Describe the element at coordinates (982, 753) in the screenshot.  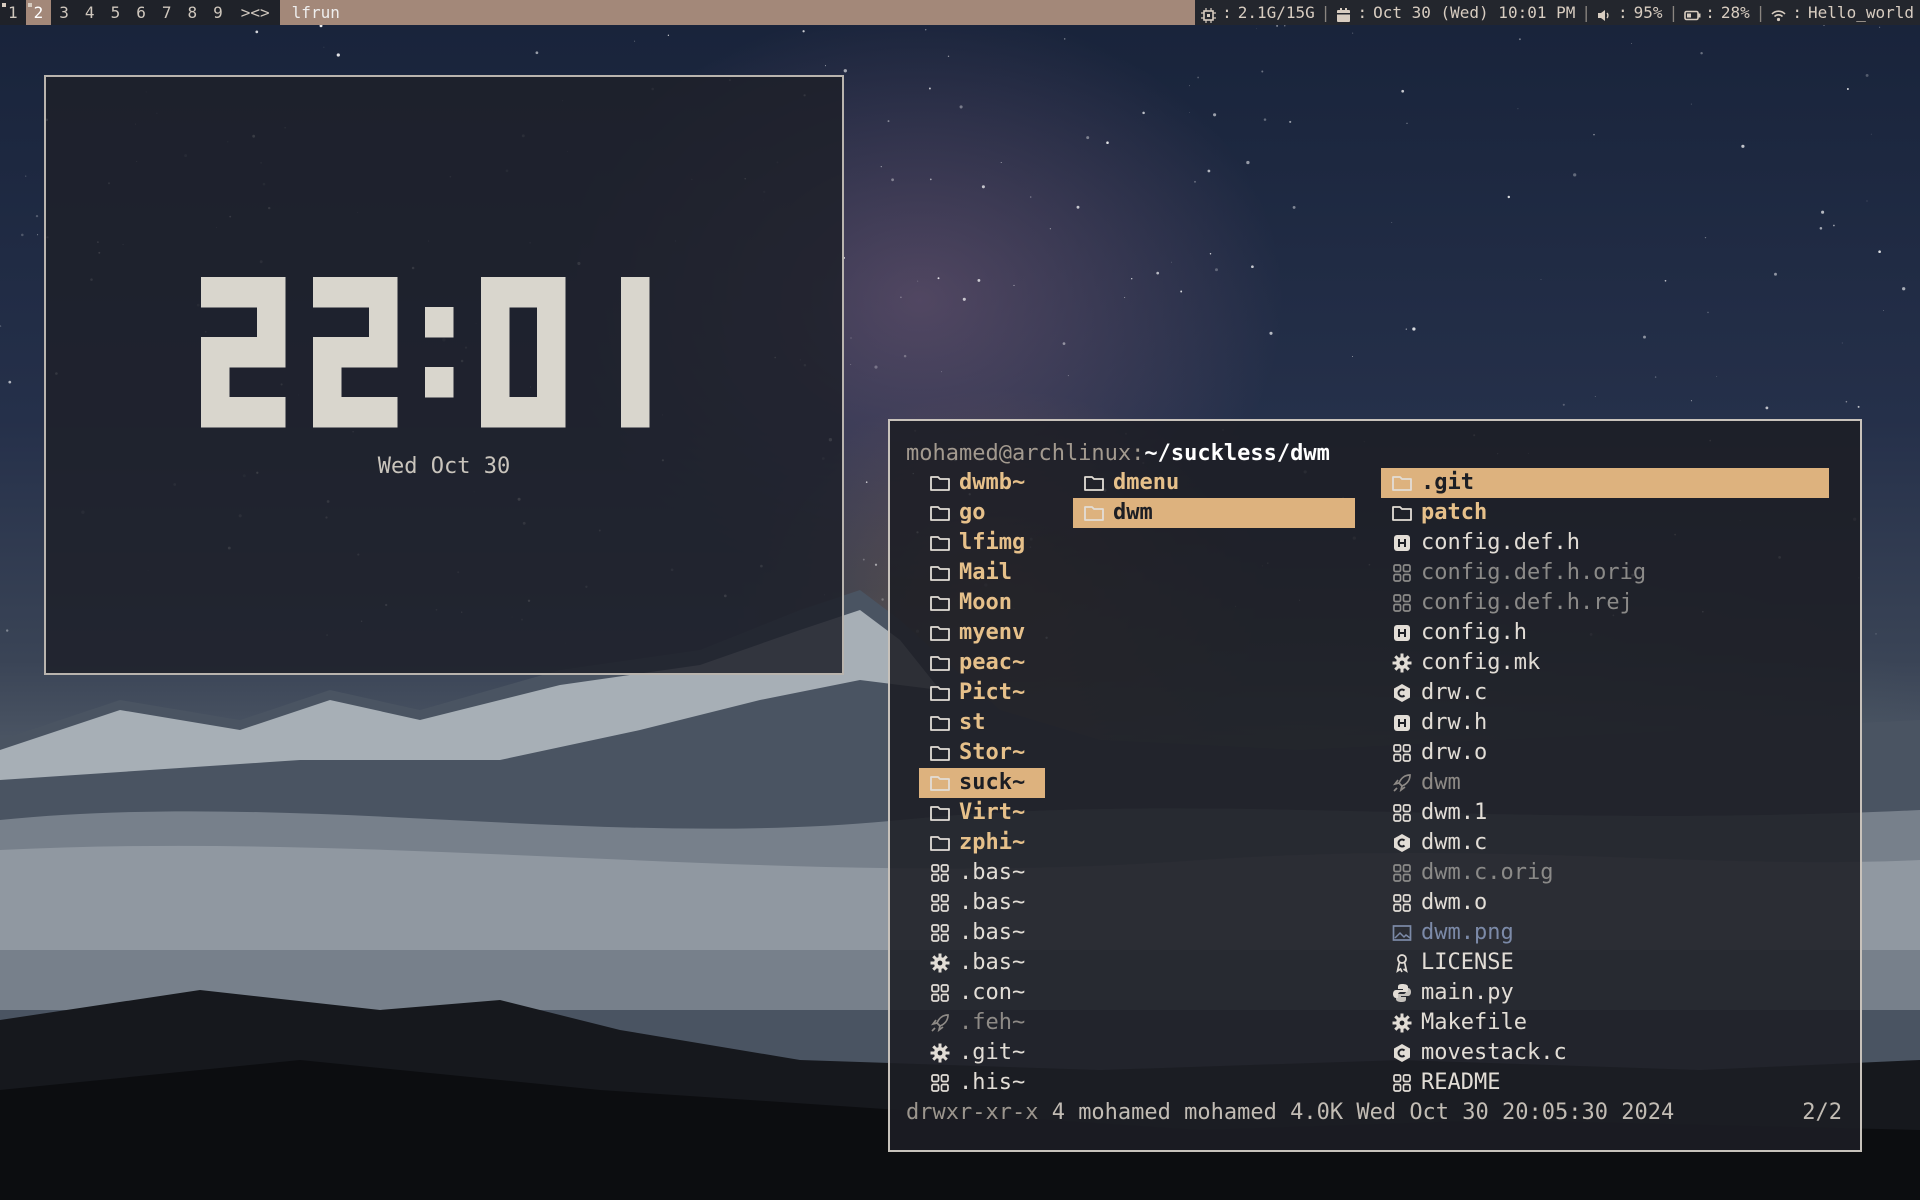
I see `directory-entry: Stor~` at that location.